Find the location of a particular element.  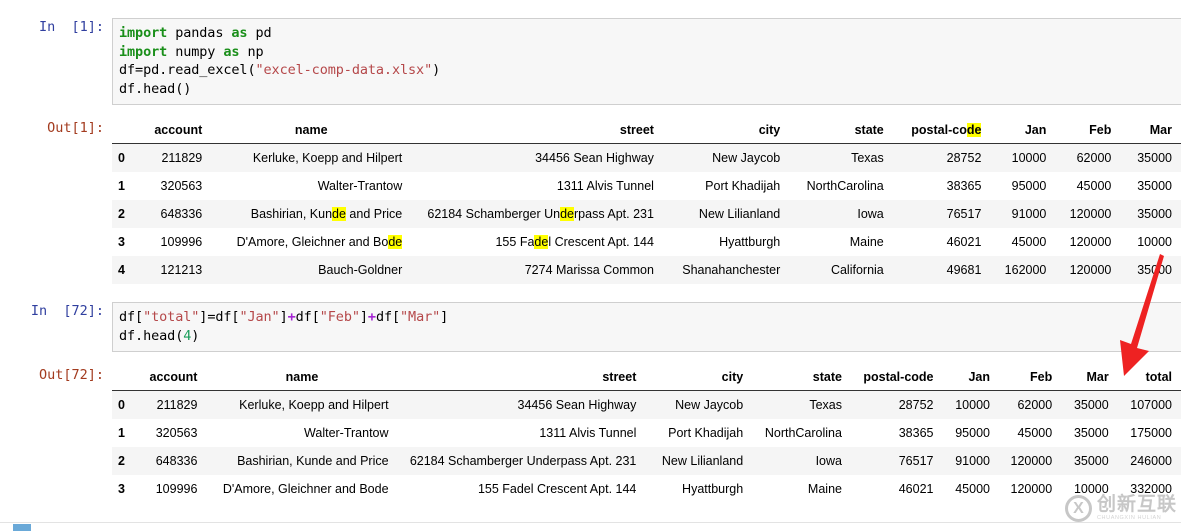

cell-mar: 10000 is located at coordinates (1091, 489).